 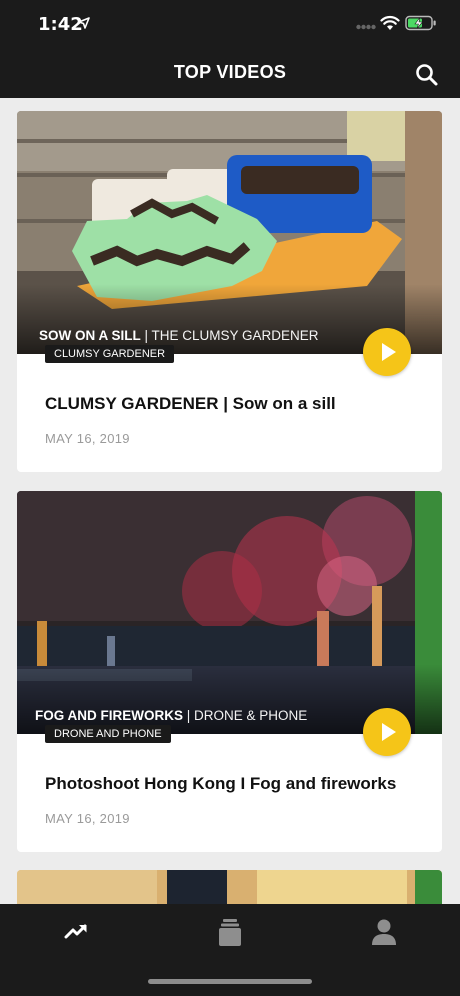 What do you see at coordinates (220, 784) in the screenshot?
I see `video-title: Photoshoot Hong Kong I Fog and fireworks` at bounding box center [220, 784].